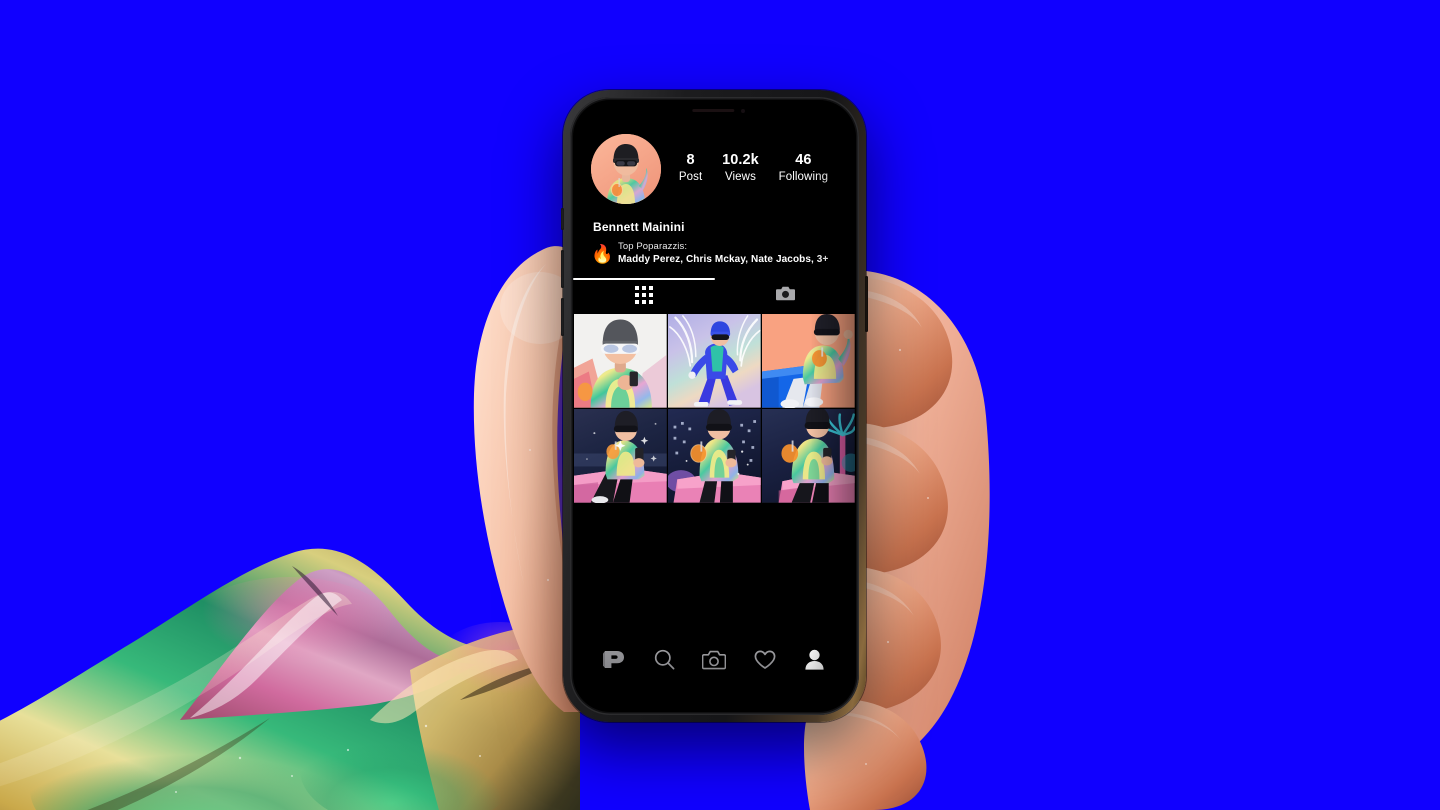 The width and height of the screenshot is (1440, 810). I want to click on nav-profile, so click(815, 662).